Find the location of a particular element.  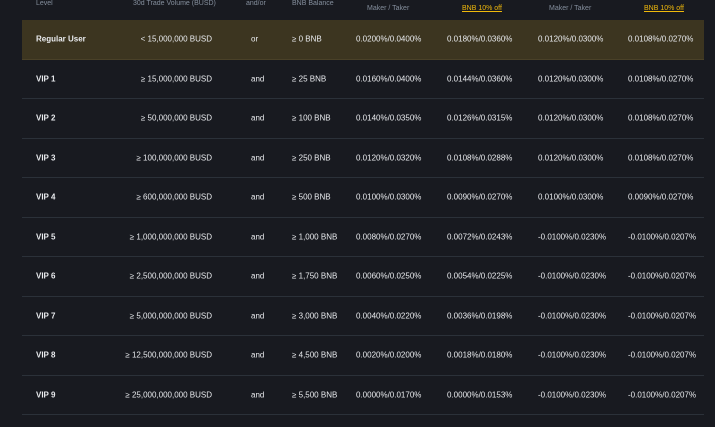

header-maker-taker-busd: Maker / Taker is located at coordinates (570, 8).